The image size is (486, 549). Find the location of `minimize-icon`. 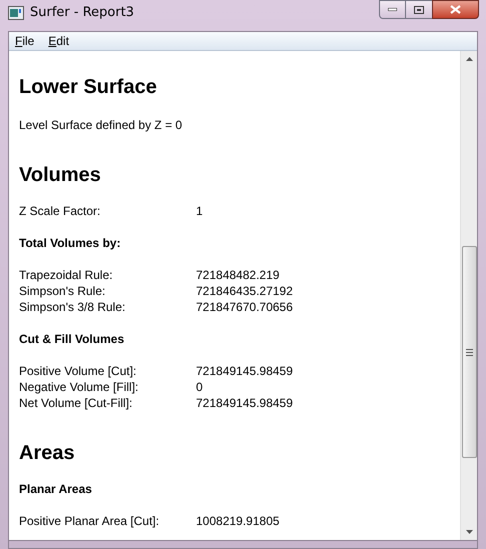

minimize-icon is located at coordinates (392, 9).